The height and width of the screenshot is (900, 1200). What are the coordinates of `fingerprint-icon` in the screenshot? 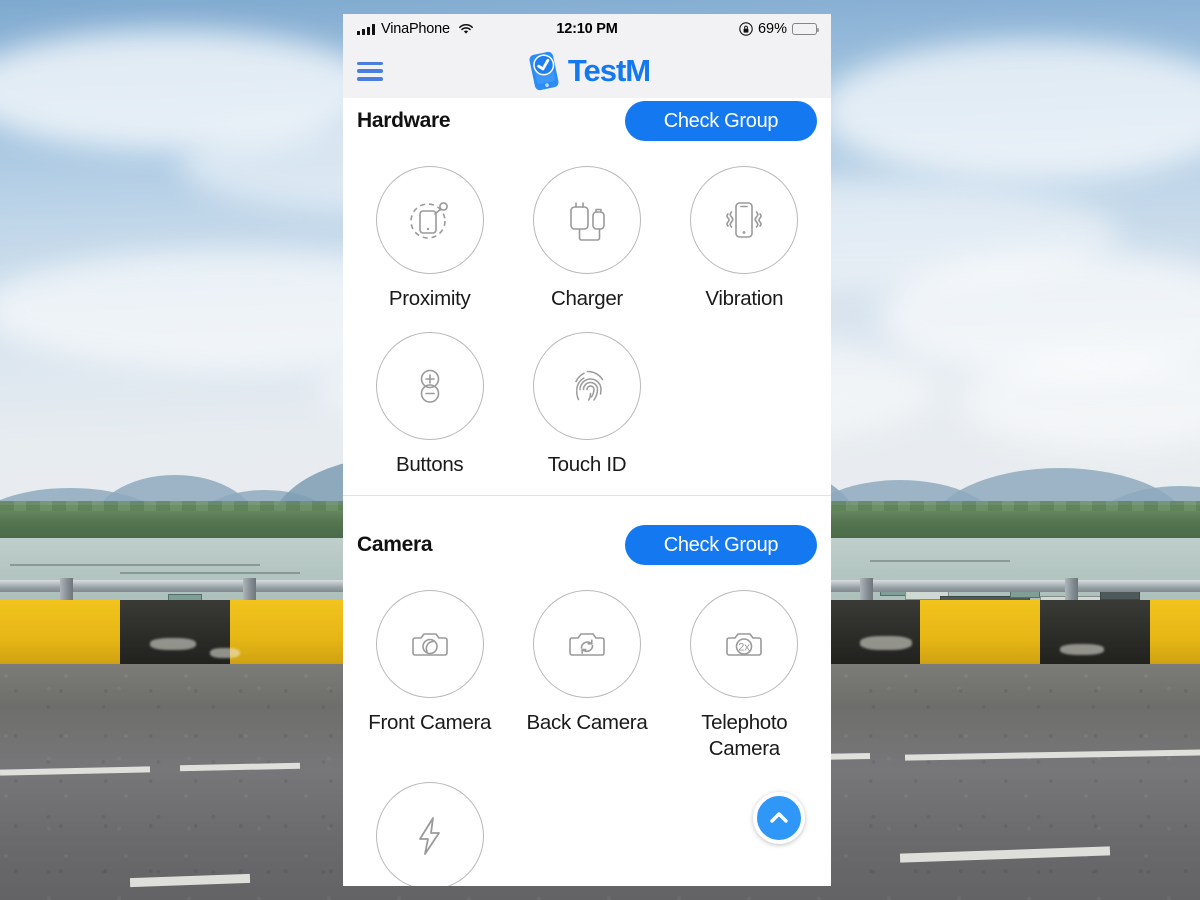 It's located at (589, 385).